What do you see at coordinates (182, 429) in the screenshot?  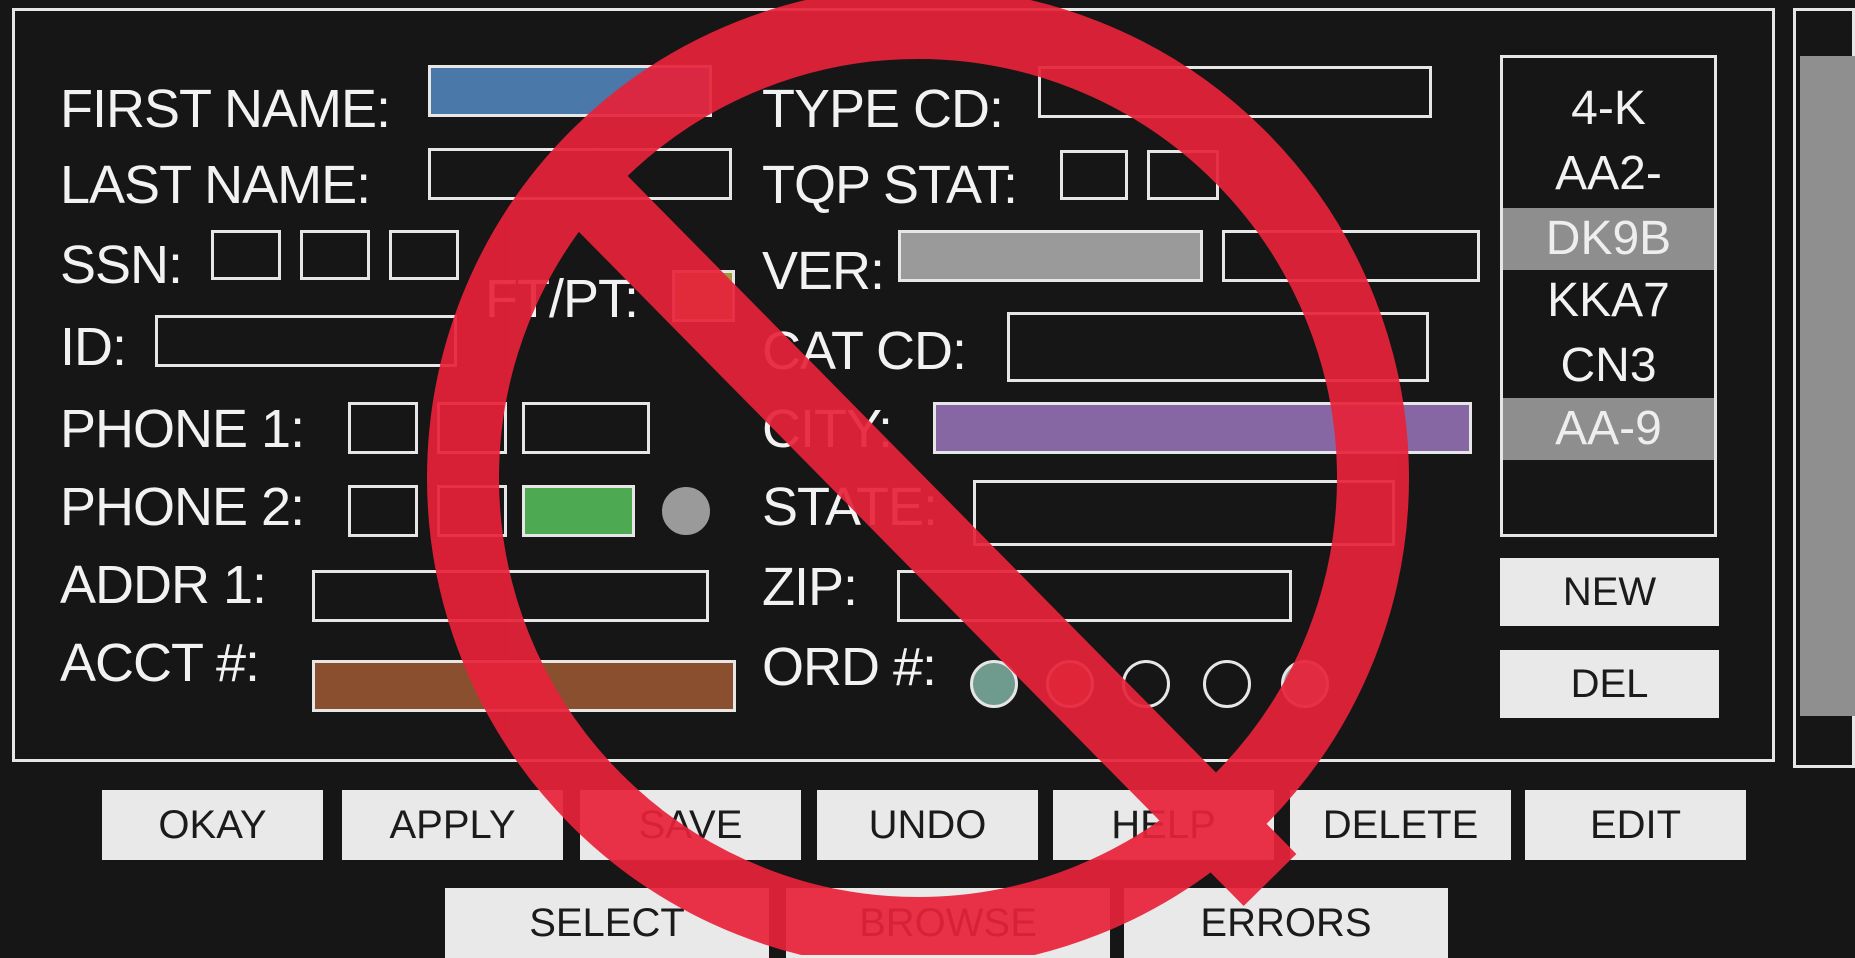 I see `phone1-label: PHONE 1:` at bounding box center [182, 429].